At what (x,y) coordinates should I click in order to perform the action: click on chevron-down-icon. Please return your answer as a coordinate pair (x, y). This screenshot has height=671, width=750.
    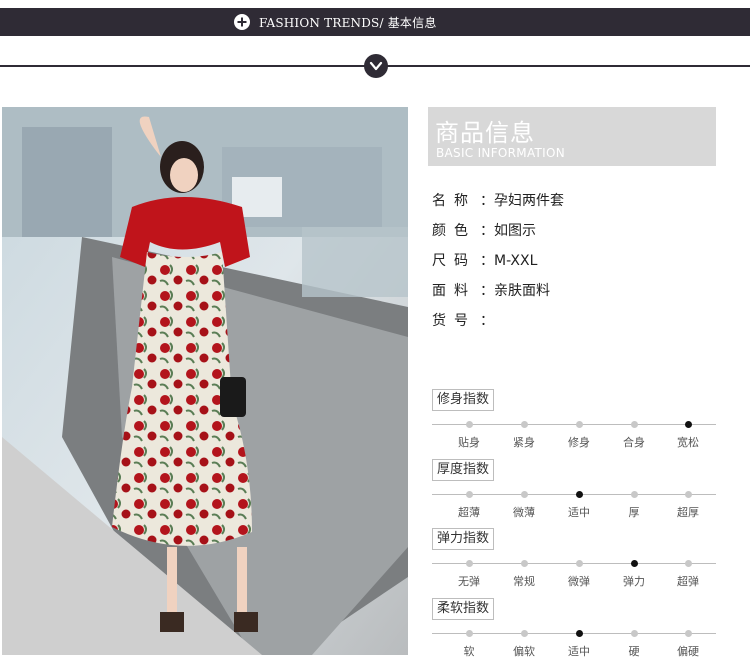
    Looking at the image, I should click on (376, 66).